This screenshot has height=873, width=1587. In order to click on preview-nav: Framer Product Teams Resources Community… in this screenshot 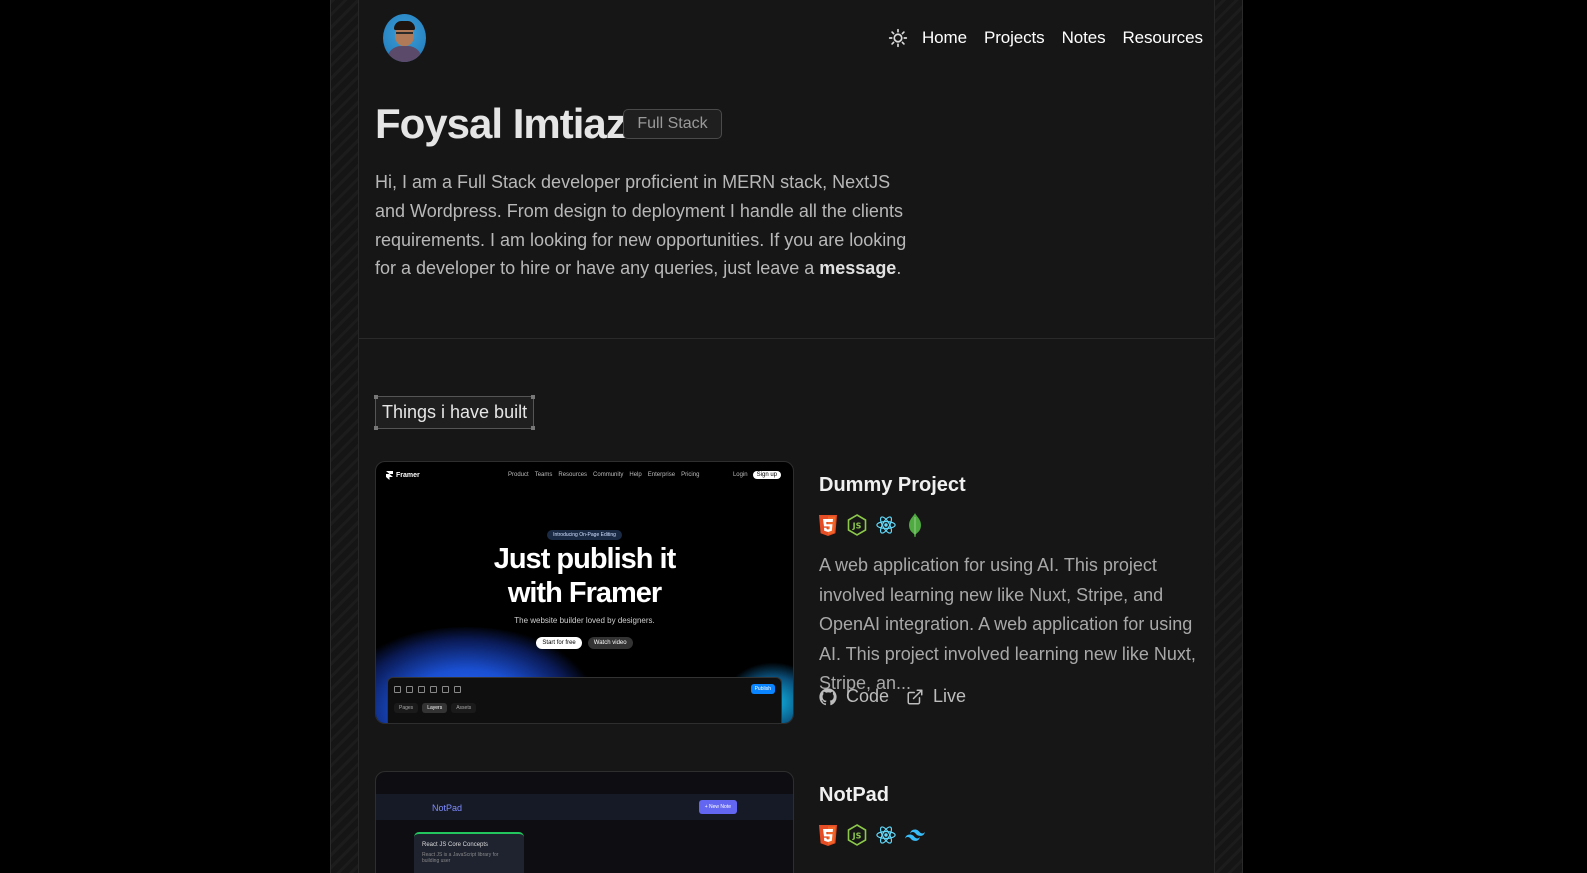, I will do `click(584, 475)`.